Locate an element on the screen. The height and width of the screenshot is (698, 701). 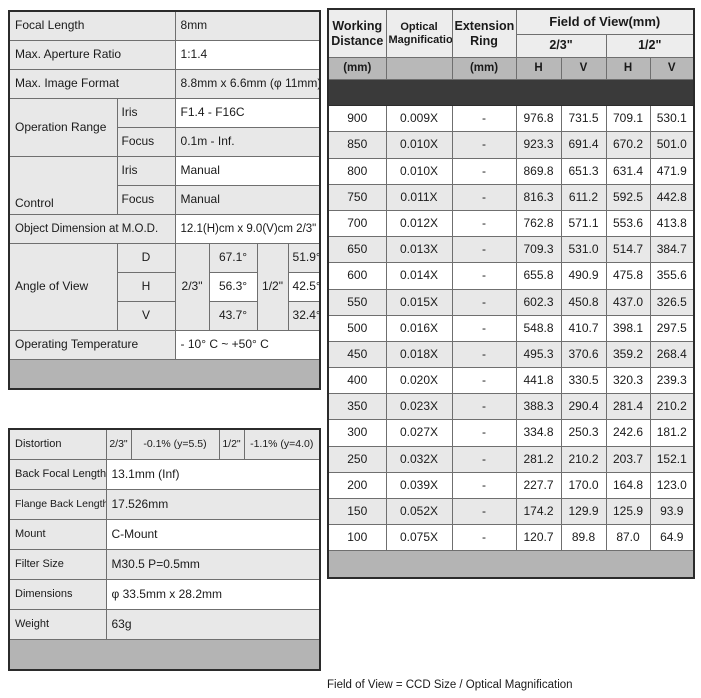
cell-optical-magnification: 0.032X is located at coordinates (419, 459).